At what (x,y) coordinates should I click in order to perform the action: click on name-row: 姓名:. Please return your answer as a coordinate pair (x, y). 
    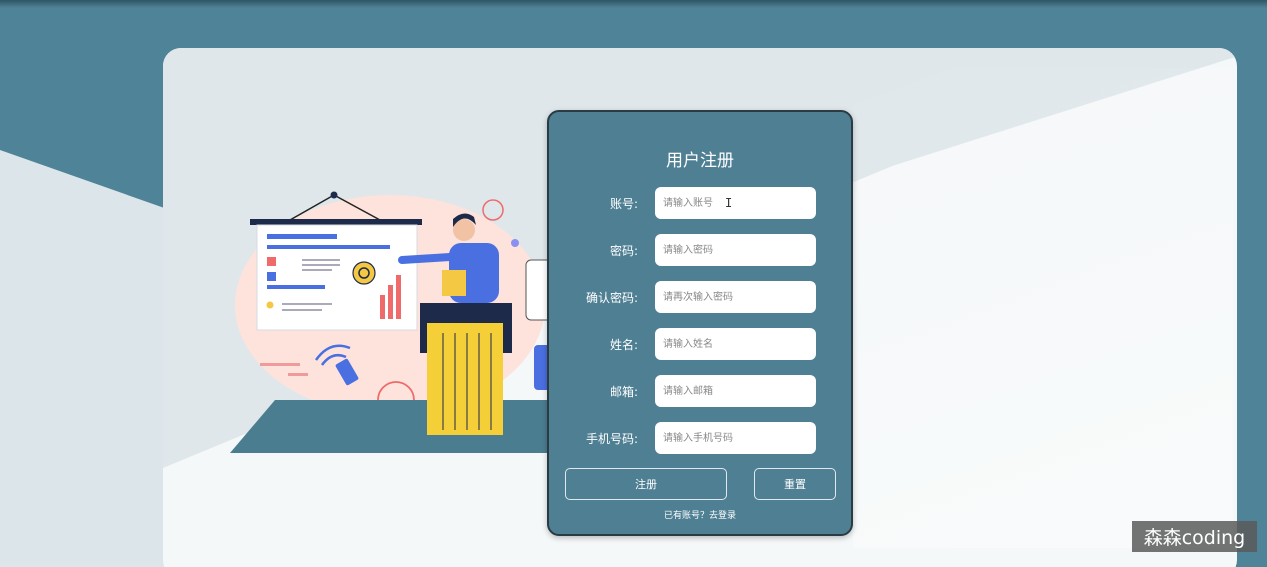
    Looking at the image, I should click on (700, 344).